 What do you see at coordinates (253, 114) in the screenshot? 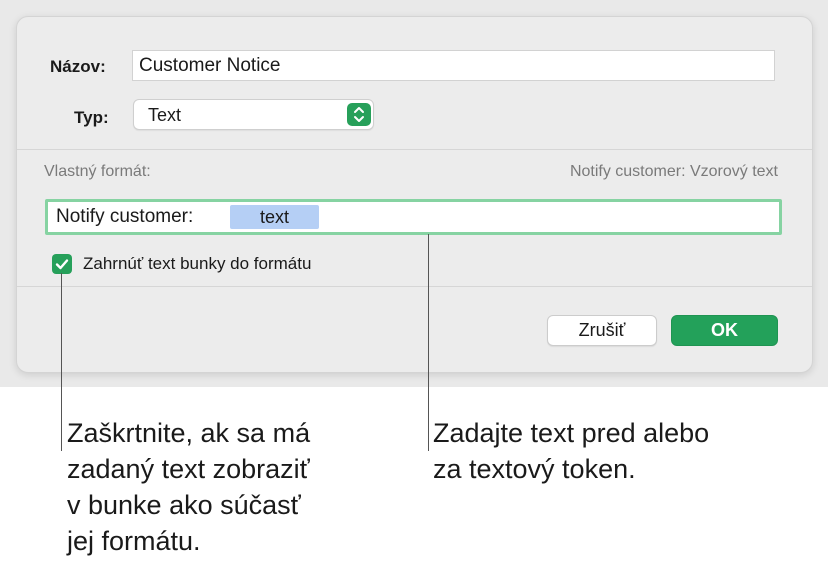
I see `type-select: Text` at bounding box center [253, 114].